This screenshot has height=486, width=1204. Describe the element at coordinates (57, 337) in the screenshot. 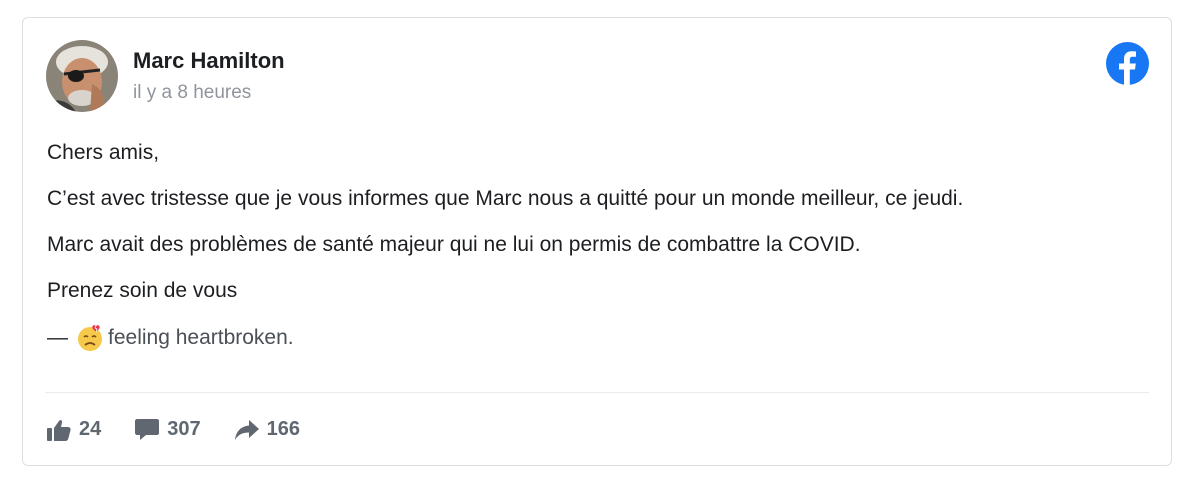

I see `feeling-dash: —` at that location.